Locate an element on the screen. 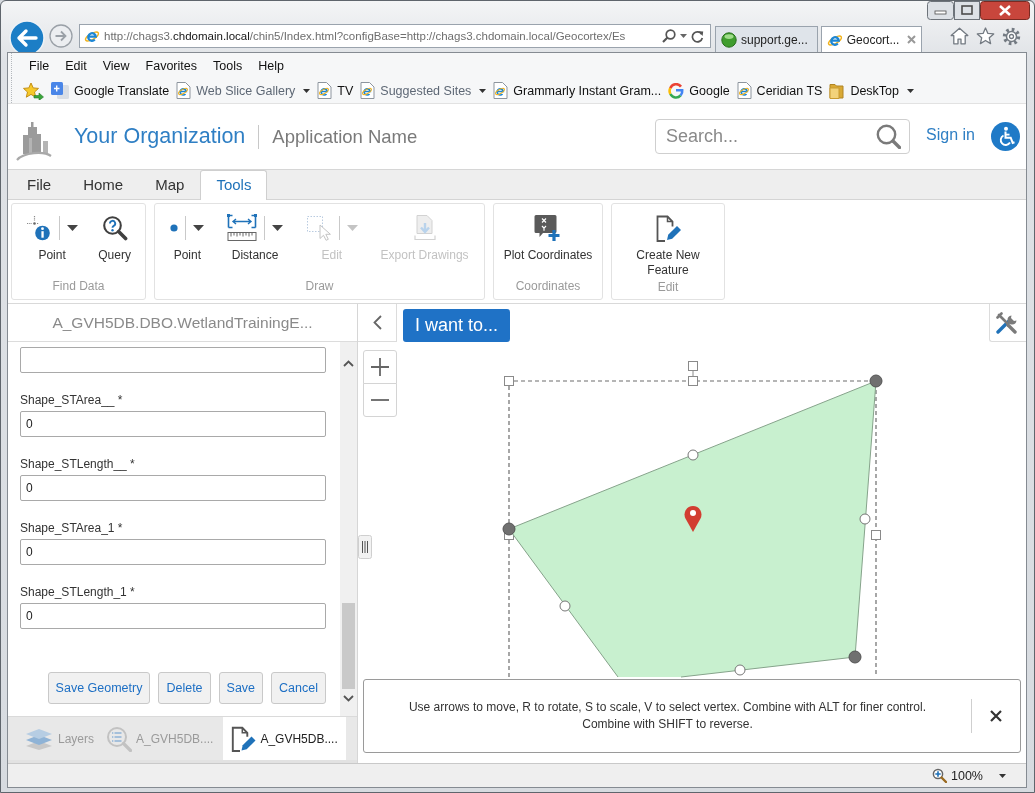 The width and height of the screenshot is (1035, 793). hint-text: Use arrows to move, R to rotate, S to scale, V to select vertex. Combine with ALT for finer control. Combine with SHIFT to reverse. is located at coordinates (667, 716).